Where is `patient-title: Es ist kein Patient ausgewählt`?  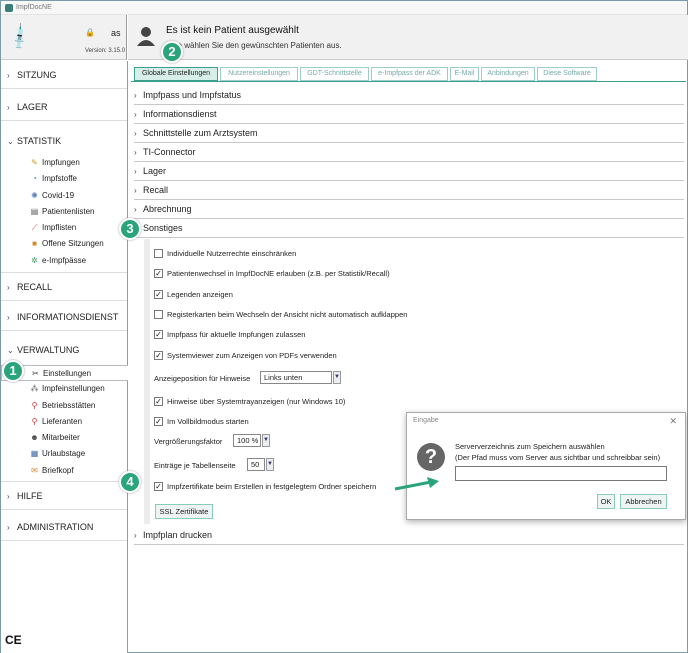 patient-title: Es ist kein Patient ausgewählt is located at coordinates (232, 30).